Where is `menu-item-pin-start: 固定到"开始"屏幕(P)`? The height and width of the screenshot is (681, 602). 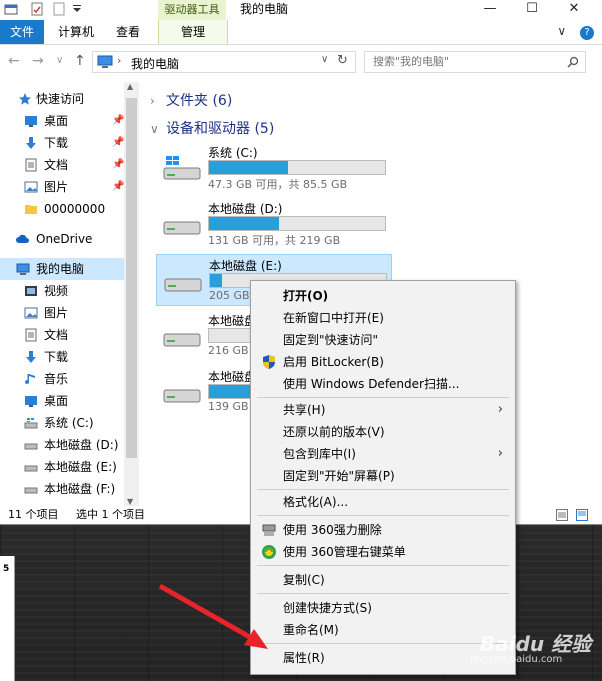
menu-item-pin-start: 固定到"开始"屏幕(P) is located at coordinates (383, 476).